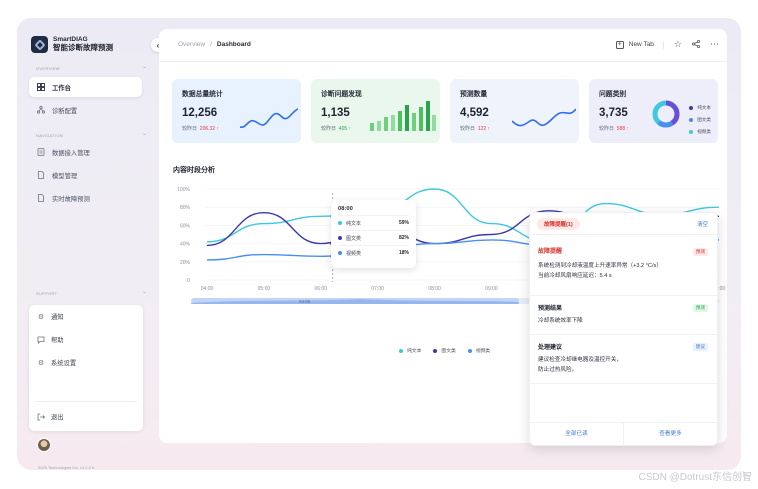  Describe the element at coordinates (667, 44) in the screenshot. I see `top-actions: + New Tab ☆ ⋯` at that location.